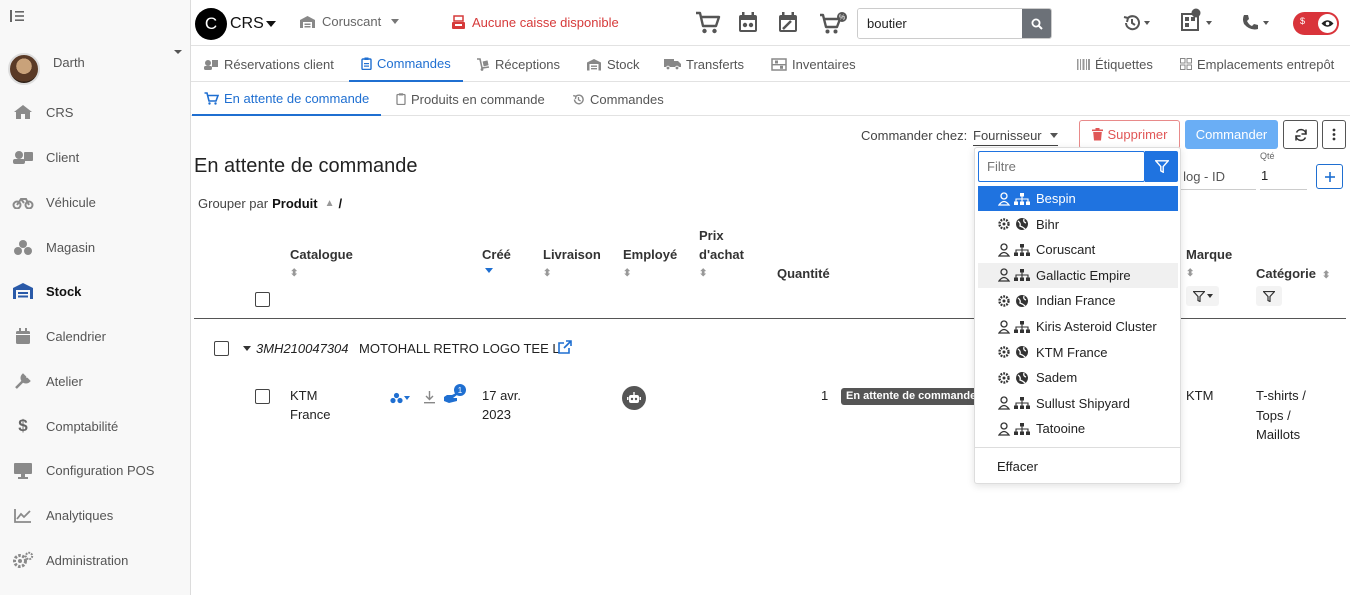 This screenshot has height=595, width=1350. I want to click on qr-code-icon, so click(1191, 20).